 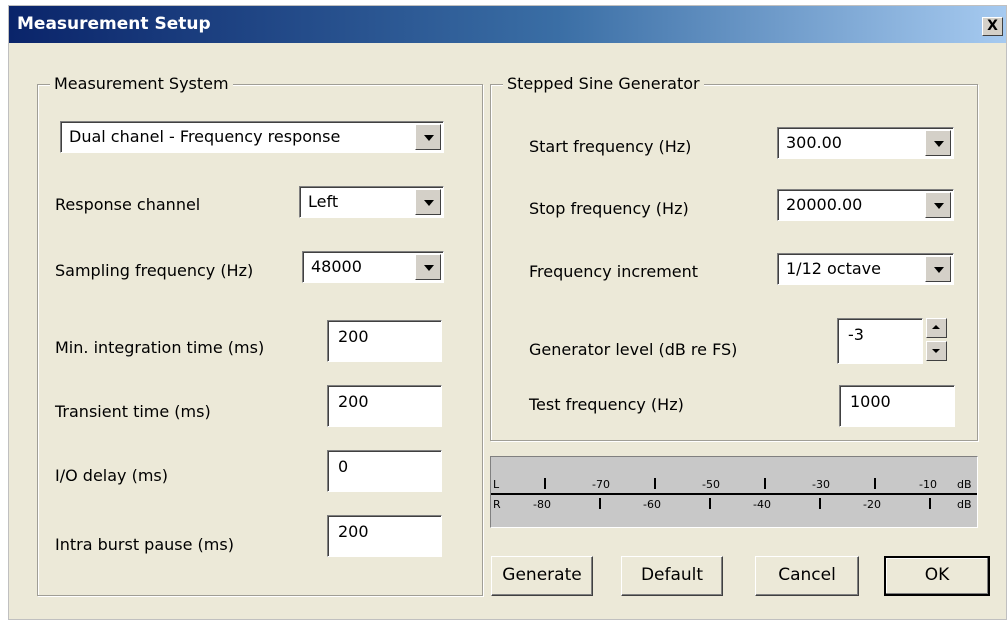 What do you see at coordinates (507, 24) in the screenshot?
I see `title-bar: Measurement Setup X` at bounding box center [507, 24].